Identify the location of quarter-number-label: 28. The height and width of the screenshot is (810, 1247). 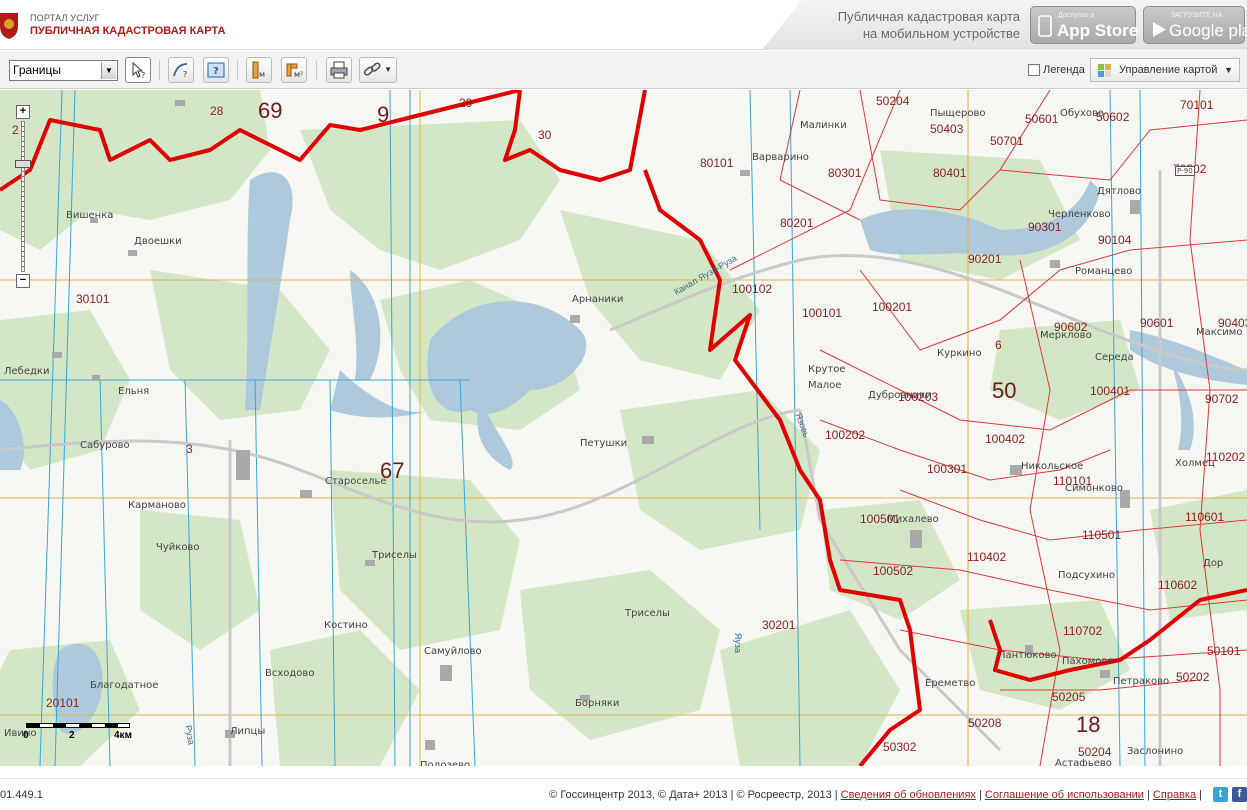
(216, 111).